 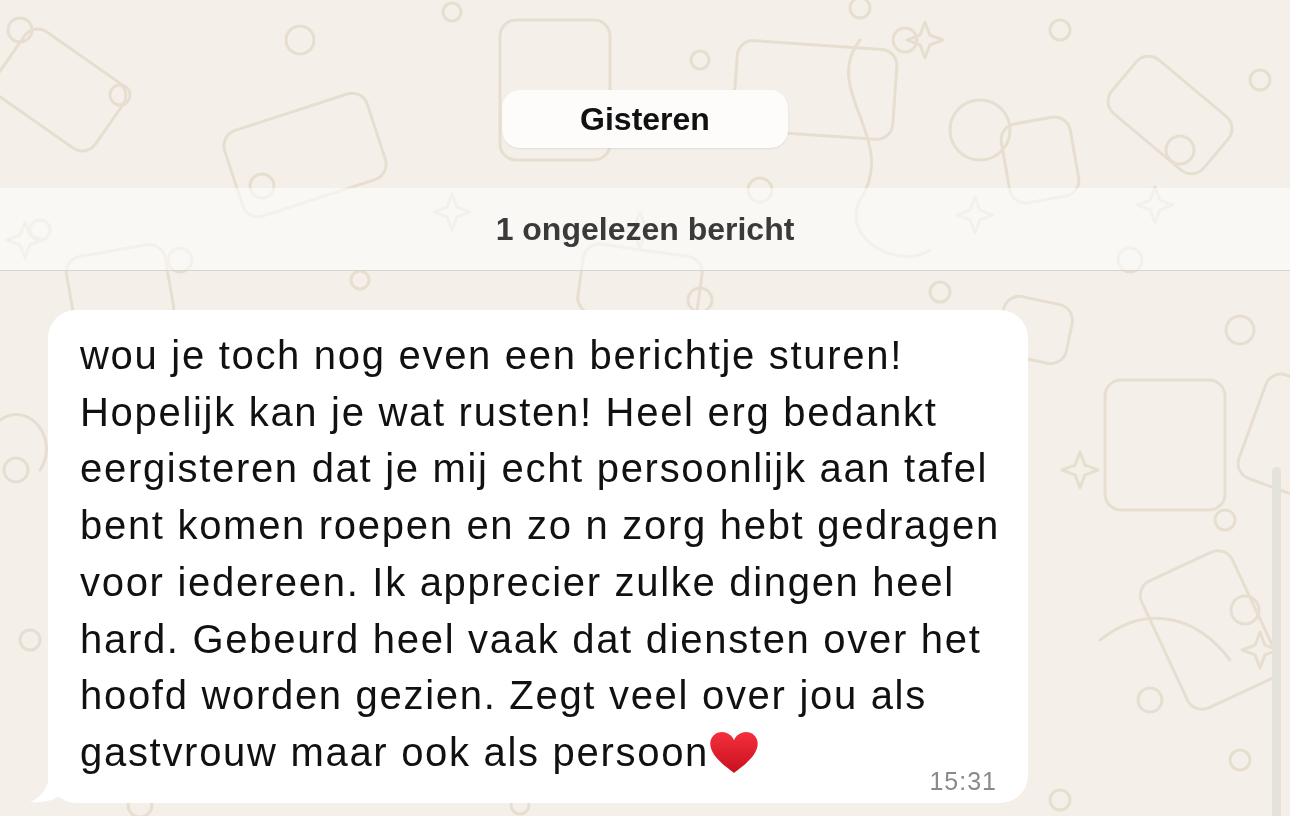 I want to click on date-chip: Gisteren, so click(x=645, y=119).